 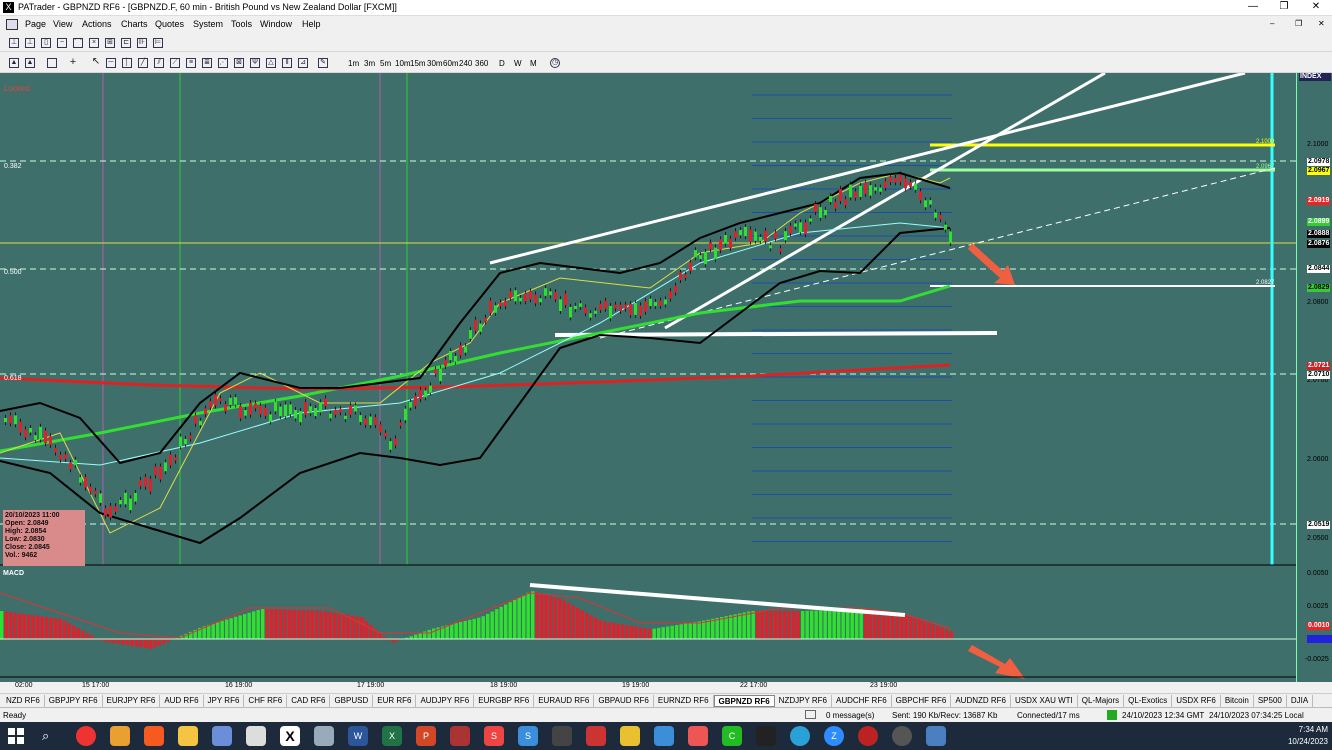 I want to click on cycle-lines-icon: ⦀, so click(x=287, y=63).